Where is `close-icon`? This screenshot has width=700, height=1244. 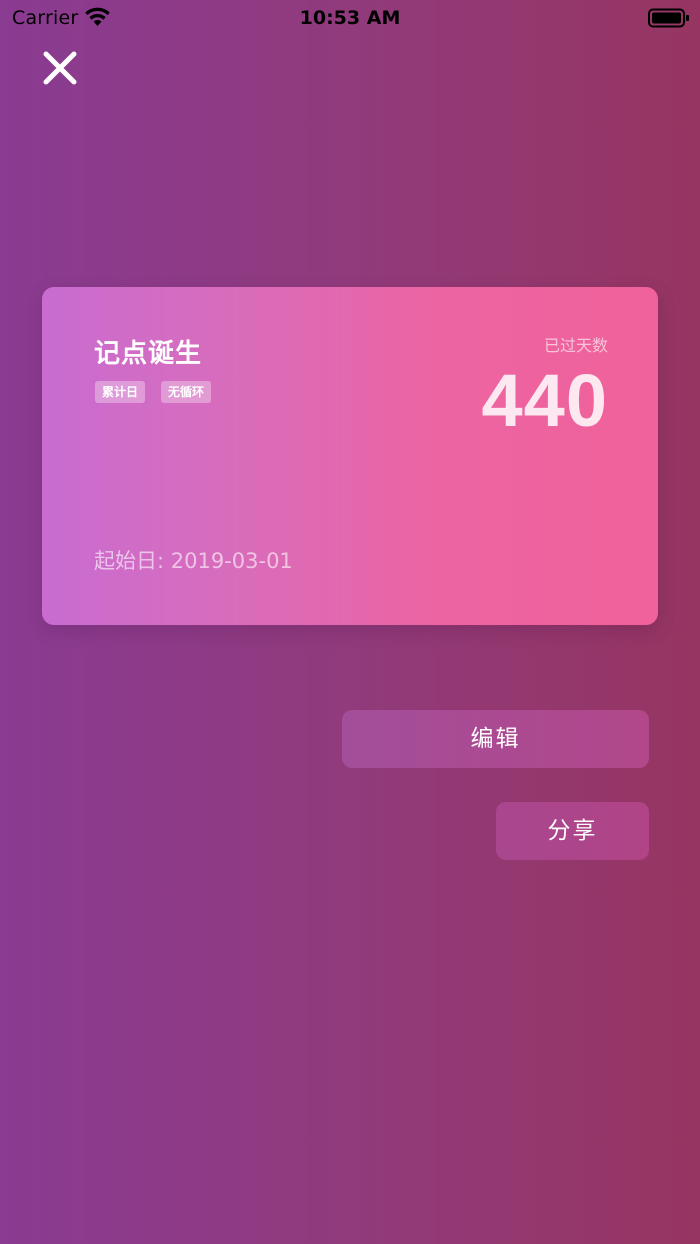 close-icon is located at coordinates (60, 68).